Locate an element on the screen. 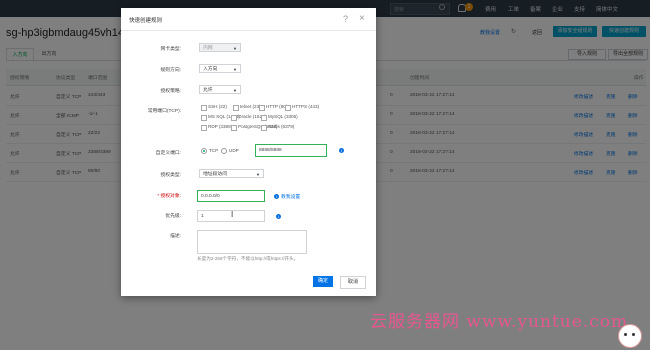  nic-type-select: 内网 ▼ is located at coordinates (220, 47).